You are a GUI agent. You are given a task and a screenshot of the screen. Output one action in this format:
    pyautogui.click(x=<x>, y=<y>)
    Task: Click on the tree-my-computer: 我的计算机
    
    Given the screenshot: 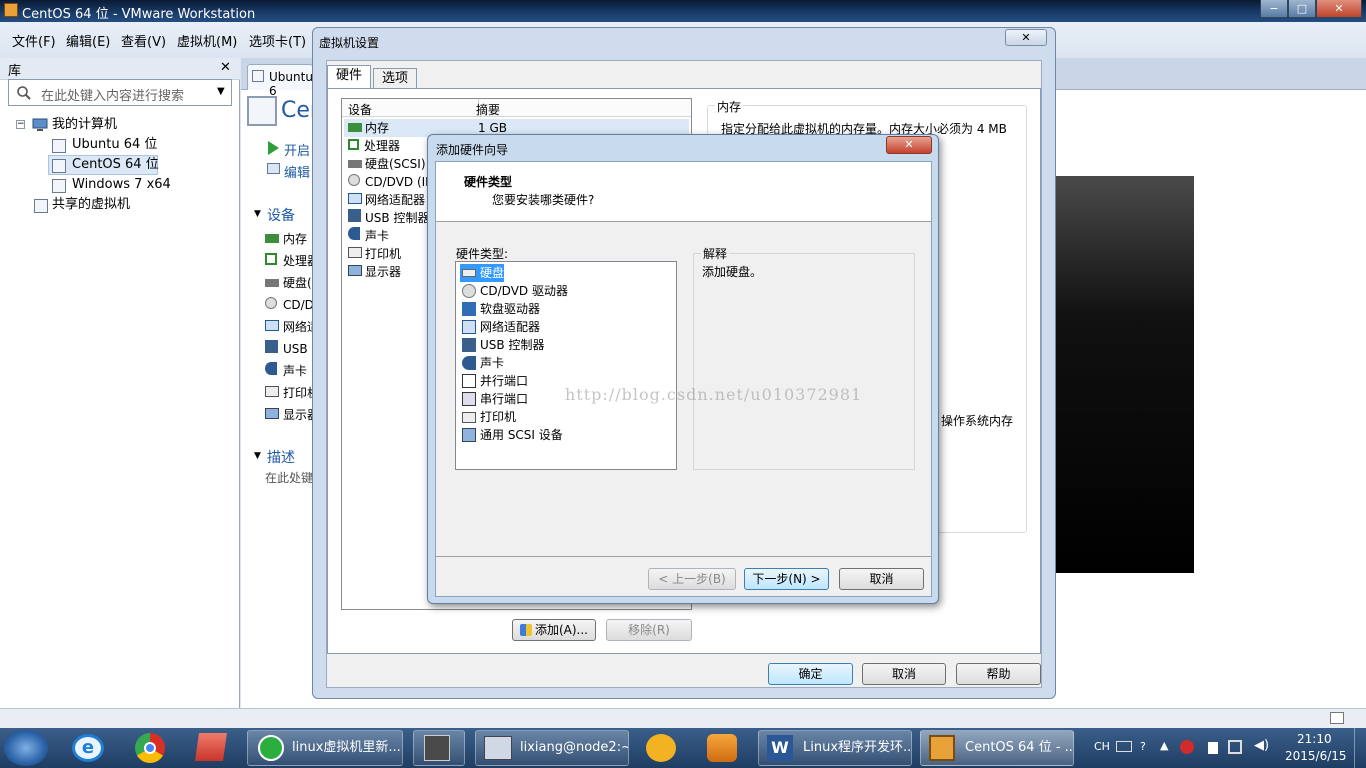 What is the action you would take?
    pyautogui.click(x=84, y=125)
    